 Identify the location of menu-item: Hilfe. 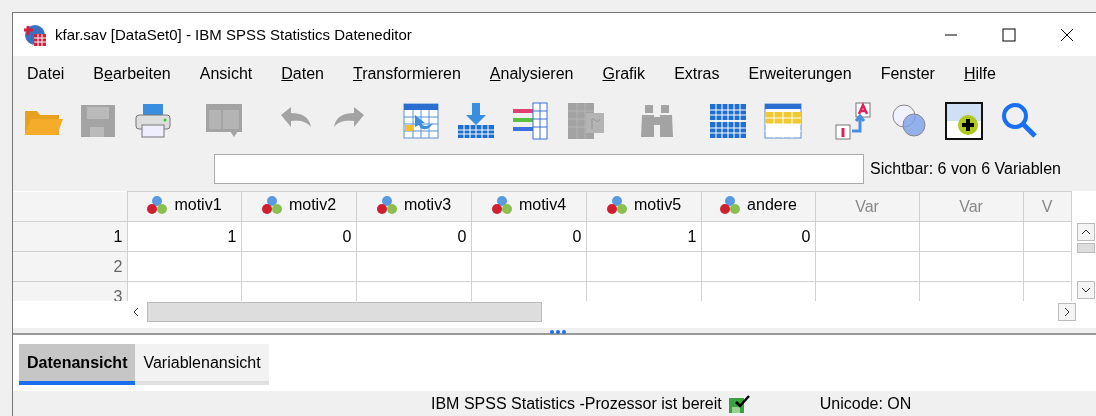
(979, 74).